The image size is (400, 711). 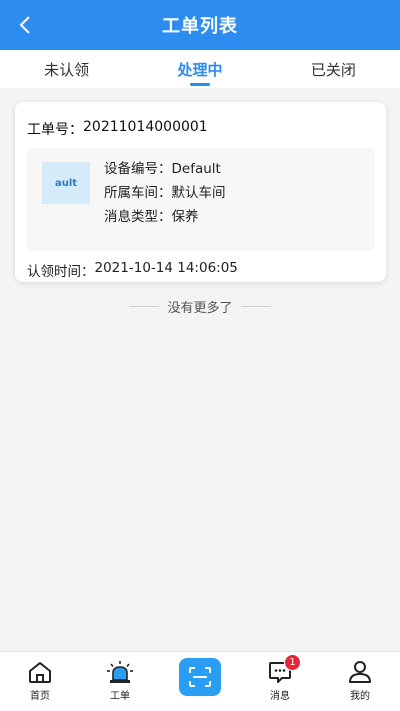 I want to click on order-number-value: 20211014000001, so click(x=145, y=127).